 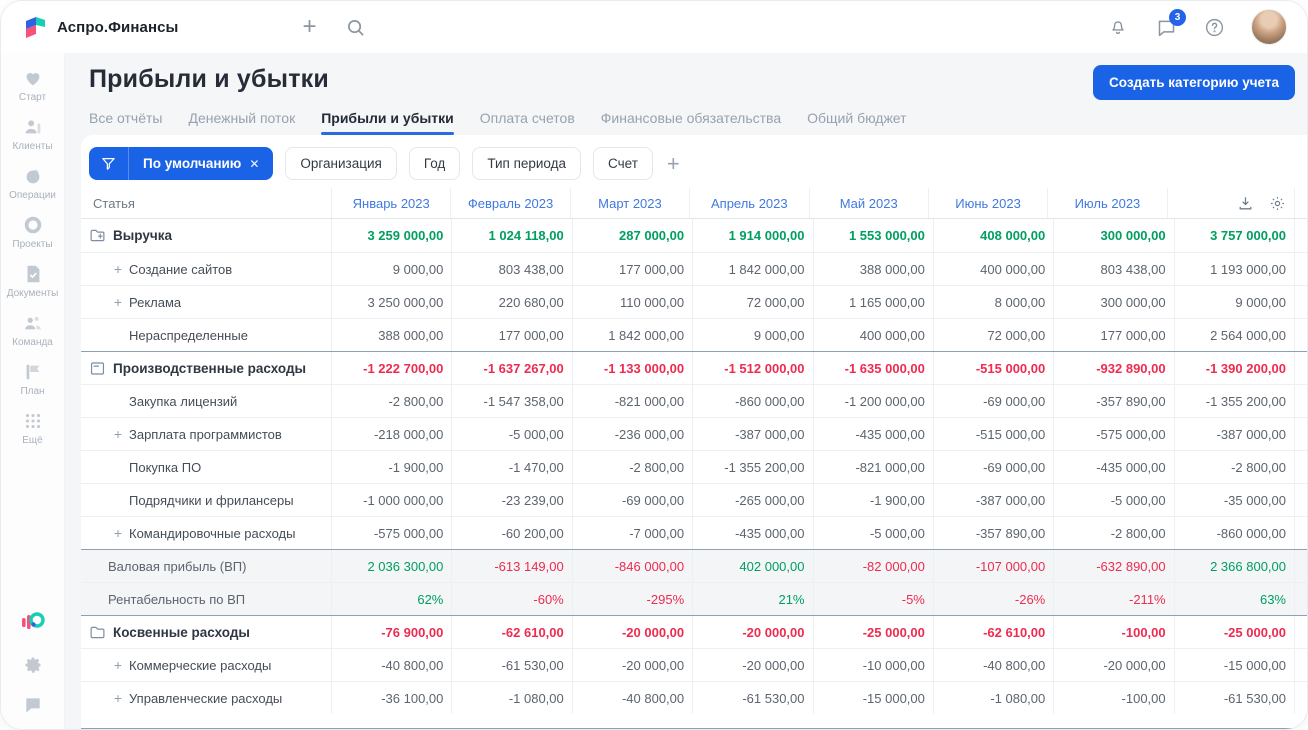 I want to click on gear-icon, so click(x=33, y=665).